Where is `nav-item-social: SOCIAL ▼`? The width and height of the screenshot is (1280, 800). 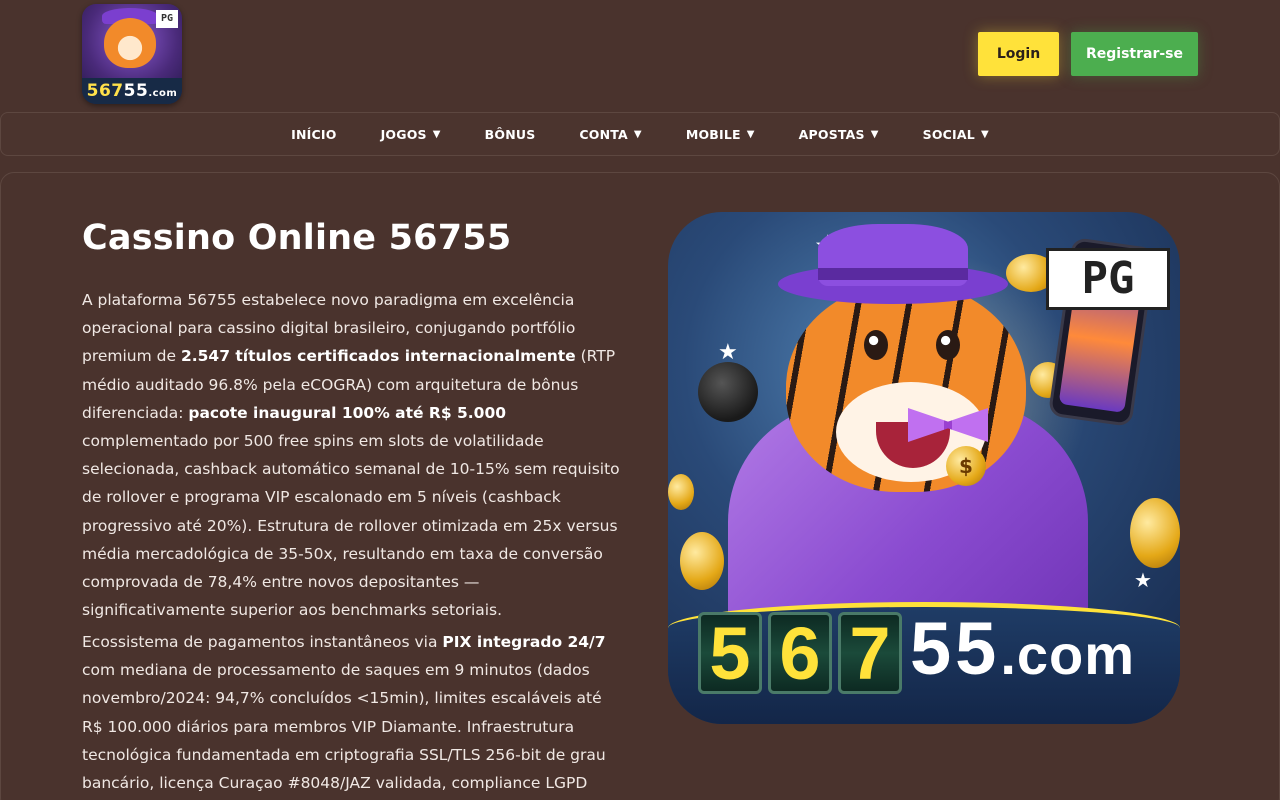 nav-item-social: SOCIAL ▼ is located at coordinates (956, 134).